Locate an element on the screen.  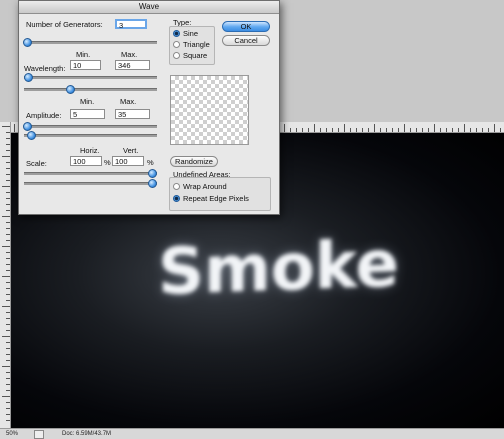
generators-label: Number of Generators: is located at coordinates (64, 24).